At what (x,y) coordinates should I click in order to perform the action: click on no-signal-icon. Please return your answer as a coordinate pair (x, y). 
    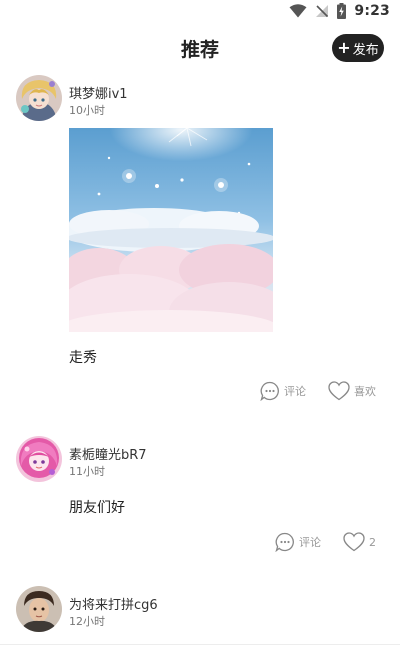
    Looking at the image, I should click on (322, 11).